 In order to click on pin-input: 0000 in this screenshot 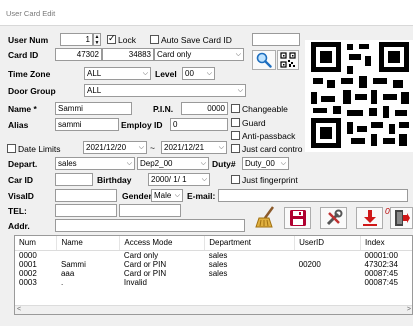, I will do `click(204, 108)`.